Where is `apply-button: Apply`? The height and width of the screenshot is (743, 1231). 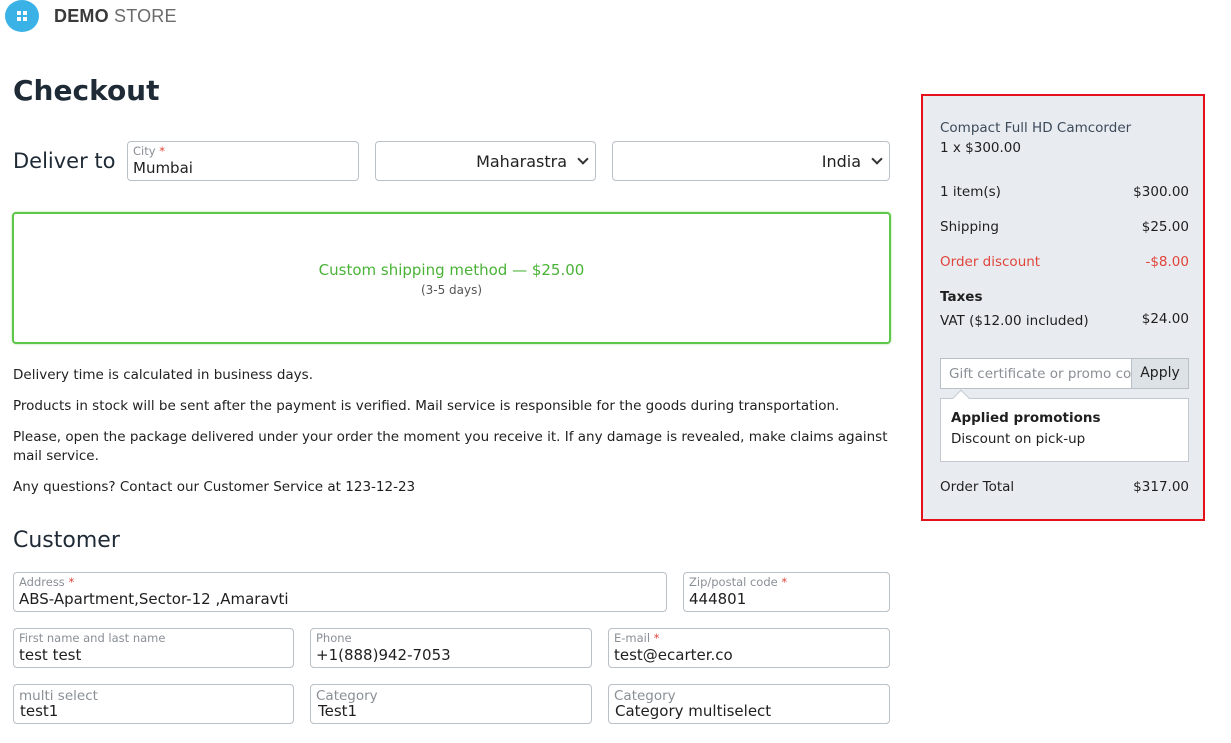 apply-button: Apply is located at coordinates (1160, 373).